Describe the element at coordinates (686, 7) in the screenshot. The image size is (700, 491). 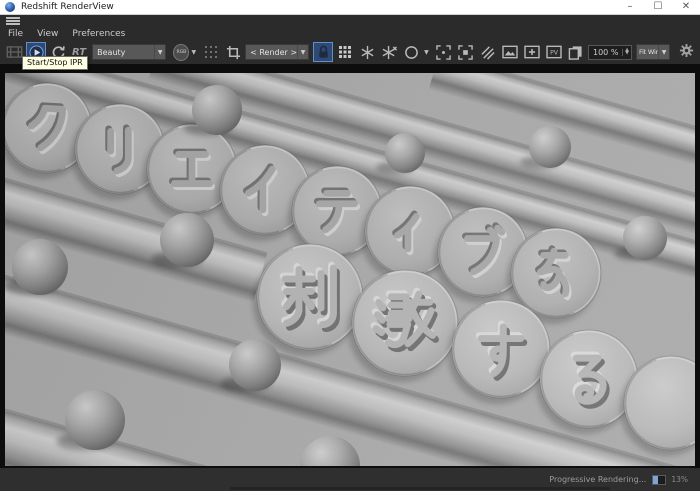
I see `close-icon: ✕` at that location.